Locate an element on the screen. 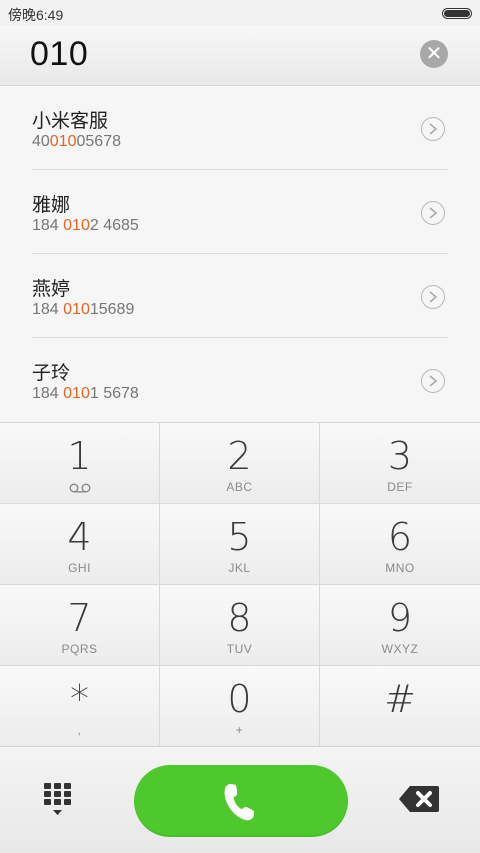  call-button is located at coordinates (241, 801).